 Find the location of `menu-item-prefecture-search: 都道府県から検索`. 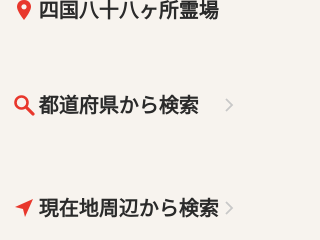

menu-item-prefecture-search: 都道府県から検索 is located at coordinates (120, 105).